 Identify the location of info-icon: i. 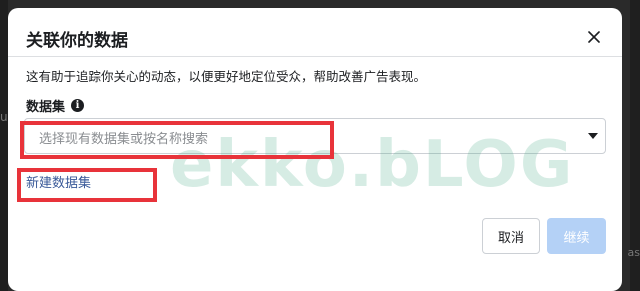
(78, 105).